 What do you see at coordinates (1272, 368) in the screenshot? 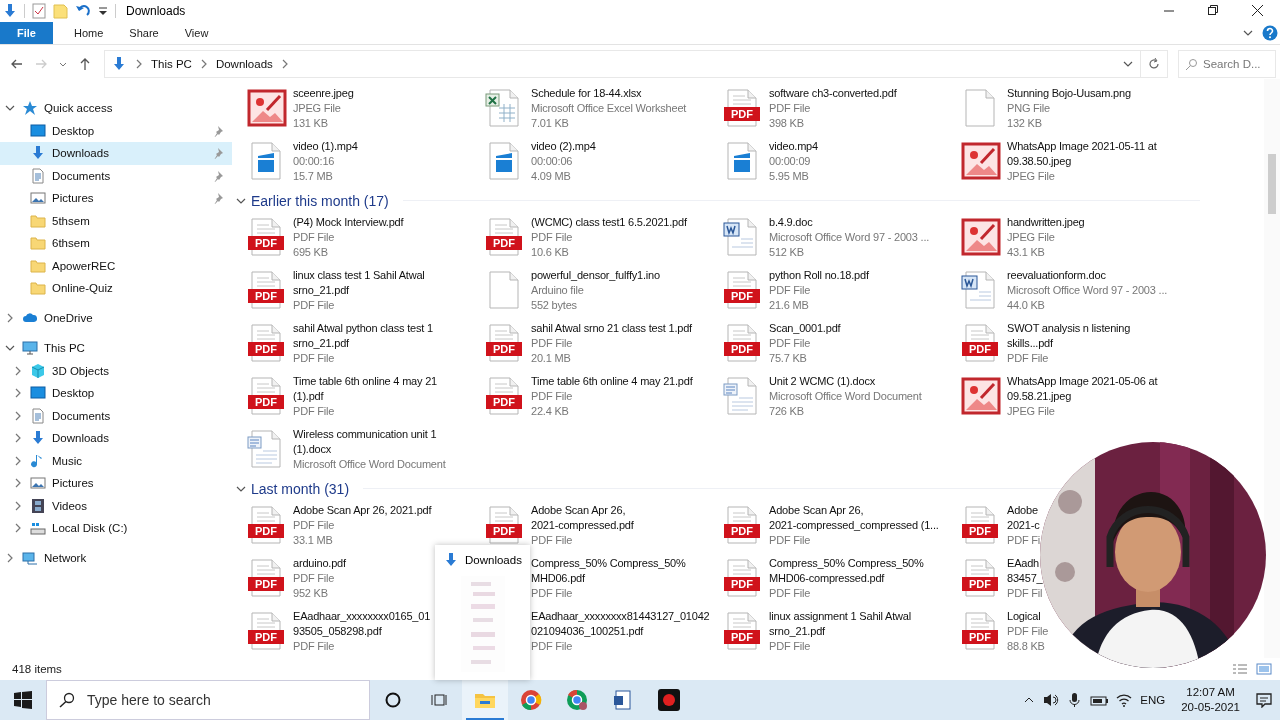
I see `vertical-scrollbar` at bounding box center [1272, 368].